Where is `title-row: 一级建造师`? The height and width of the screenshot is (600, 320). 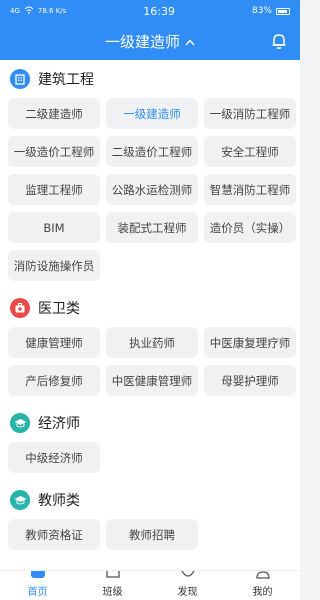
title-row: 一级建造师 is located at coordinates (150, 41).